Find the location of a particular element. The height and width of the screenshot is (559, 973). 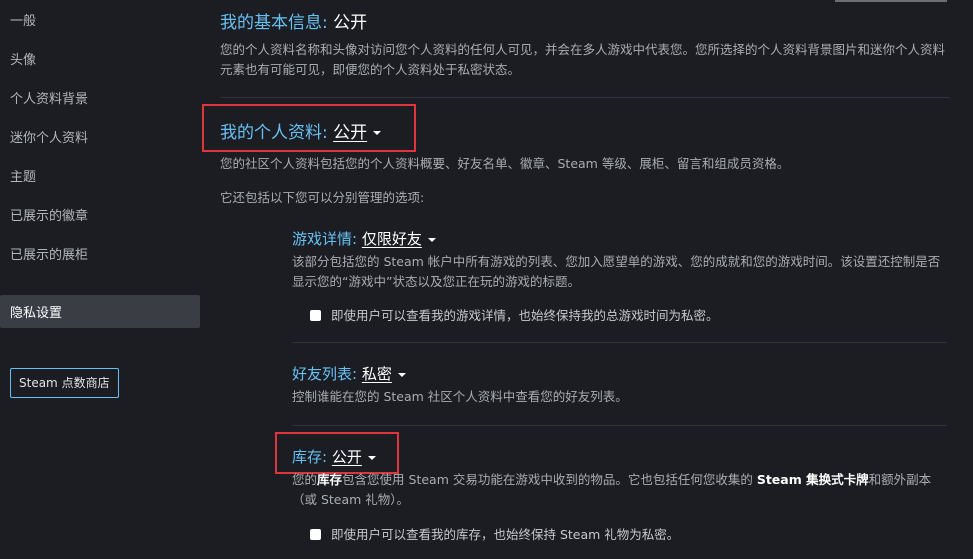

friends-list-label: 好友列表: is located at coordinates (325, 374).